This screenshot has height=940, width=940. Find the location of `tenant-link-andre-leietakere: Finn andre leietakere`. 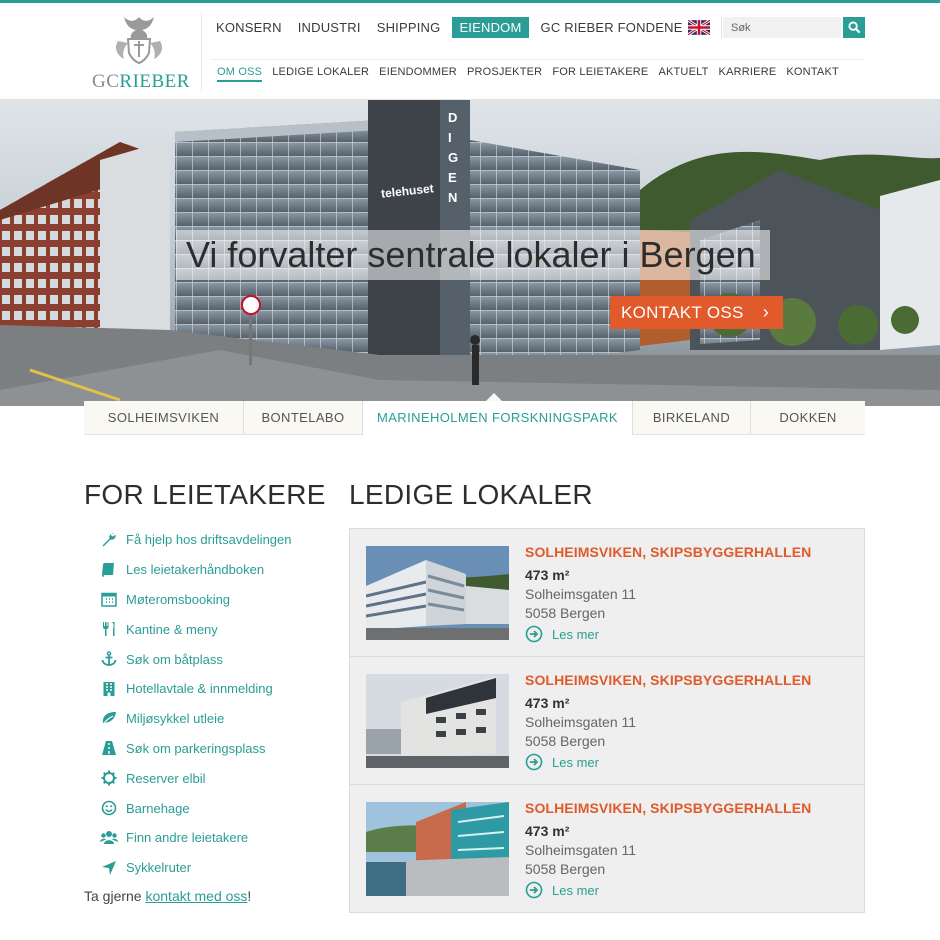

tenant-link-andre-leietakere: Finn andre leietakere is located at coordinates (196, 838).